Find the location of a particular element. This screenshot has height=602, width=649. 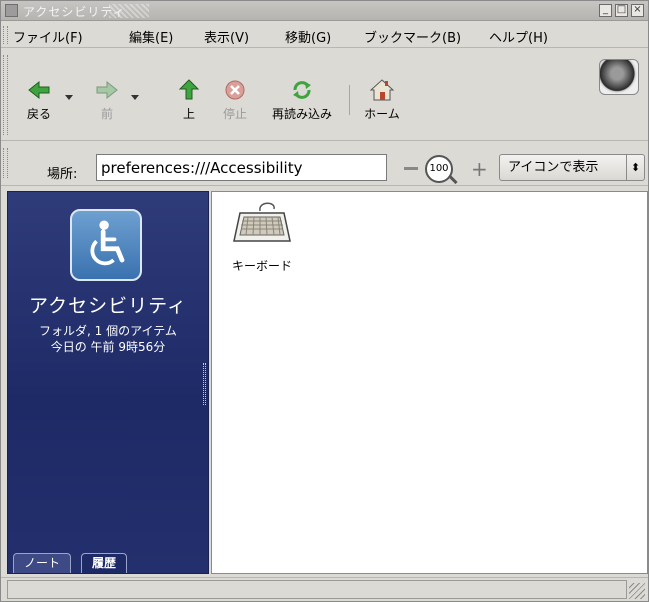

up-button: 上 is located at coordinates (189, 100).